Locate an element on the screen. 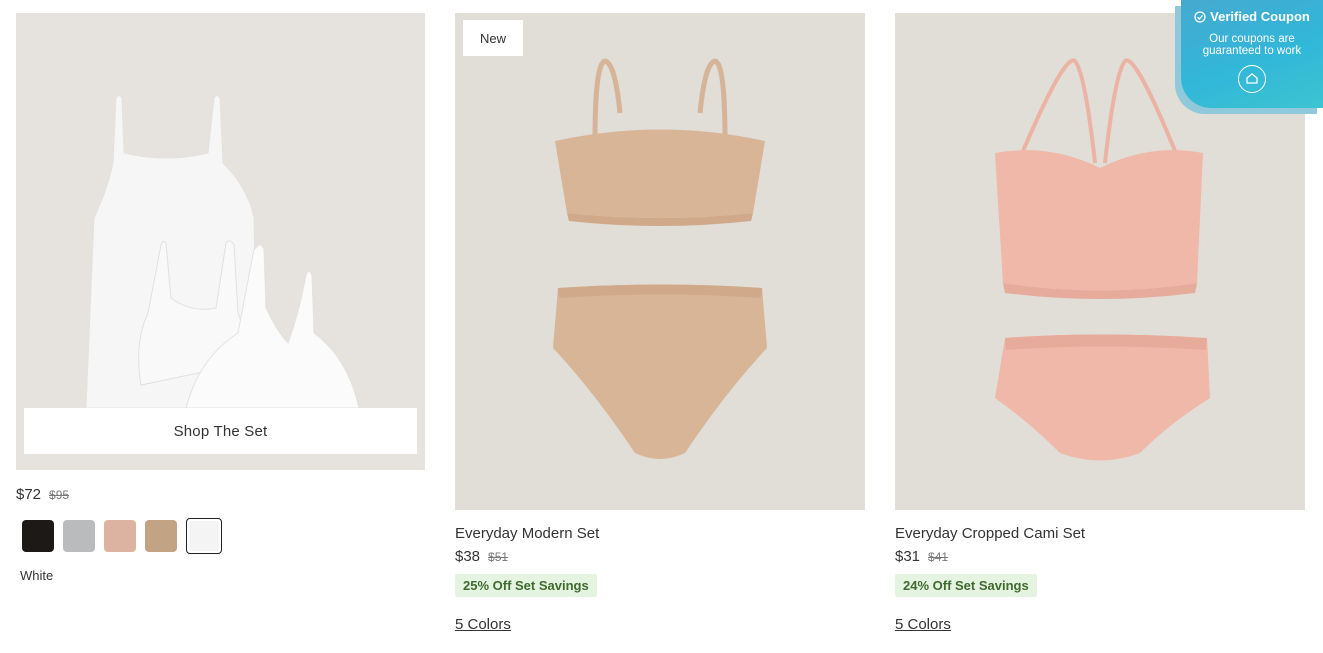 The image size is (1323, 653). old-price: $95 is located at coordinates (59, 495).